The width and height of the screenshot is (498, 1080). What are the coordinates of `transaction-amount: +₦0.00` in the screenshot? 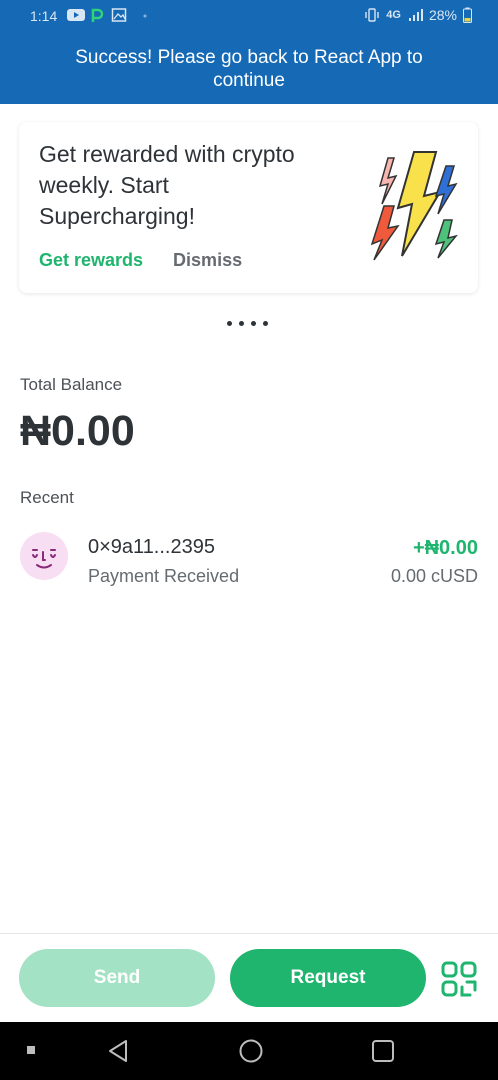 It's located at (445, 548).